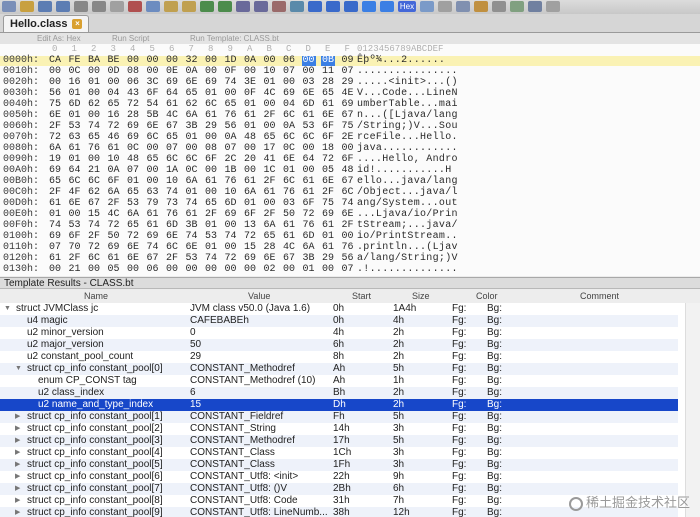 The height and width of the screenshot is (517, 700). Describe the element at coordinates (315, 6) in the screenshot. I see `bookmark-icon` at that location.